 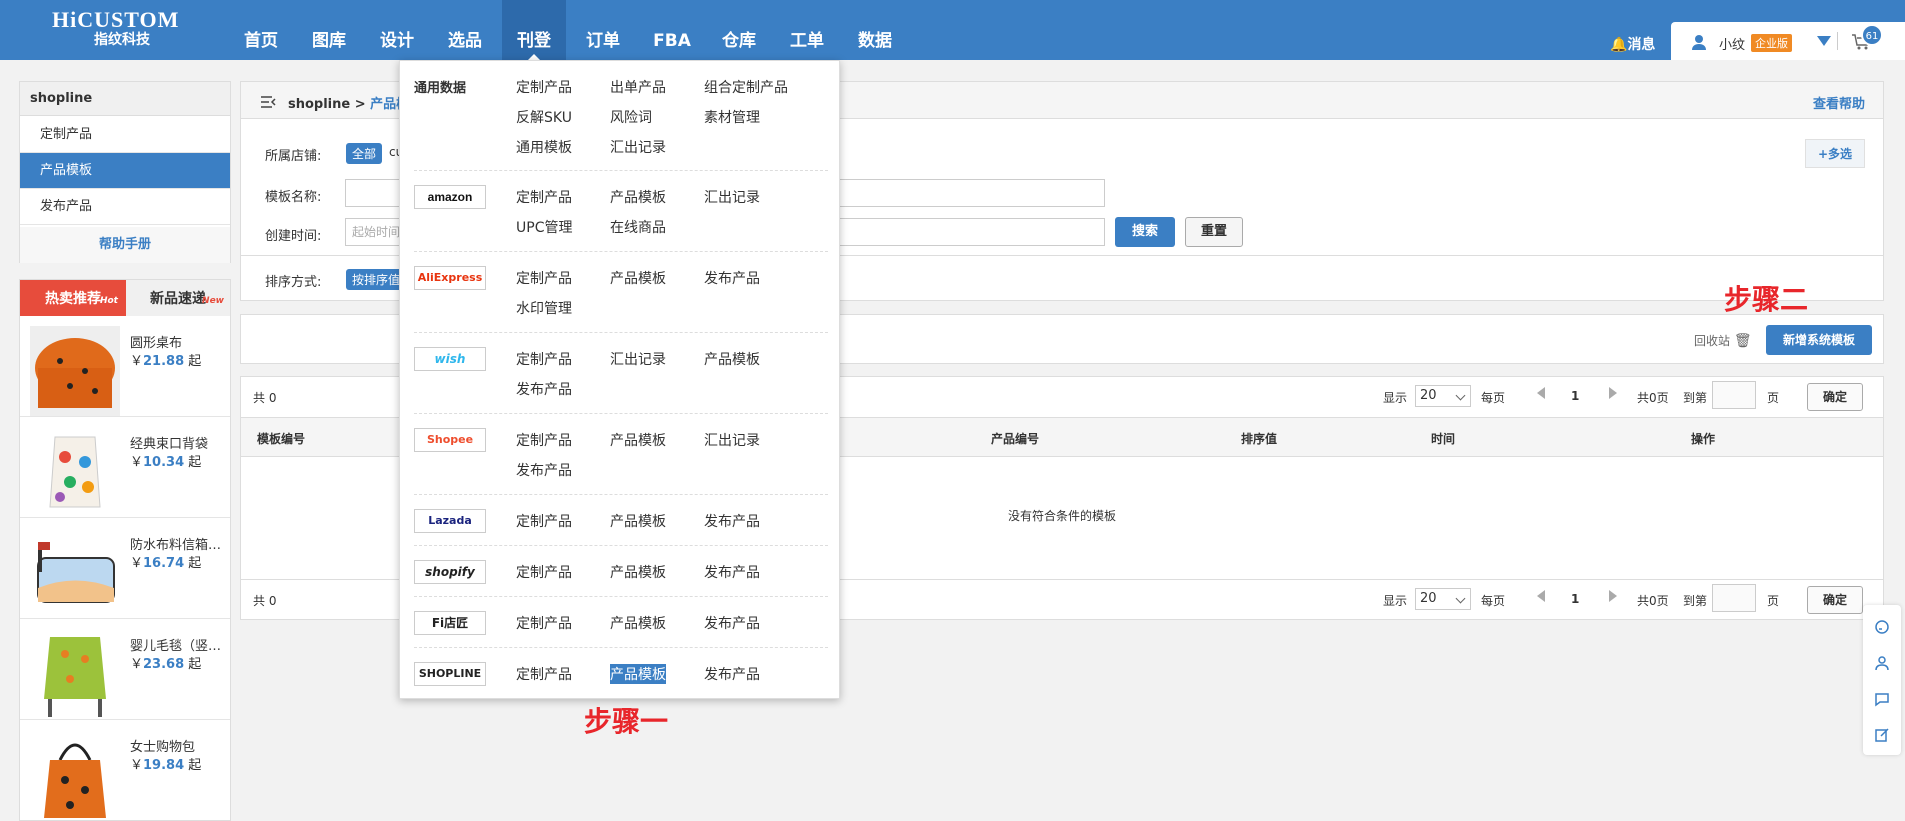 I want to click on column-header: 时间, so click(x=1443, y=438).